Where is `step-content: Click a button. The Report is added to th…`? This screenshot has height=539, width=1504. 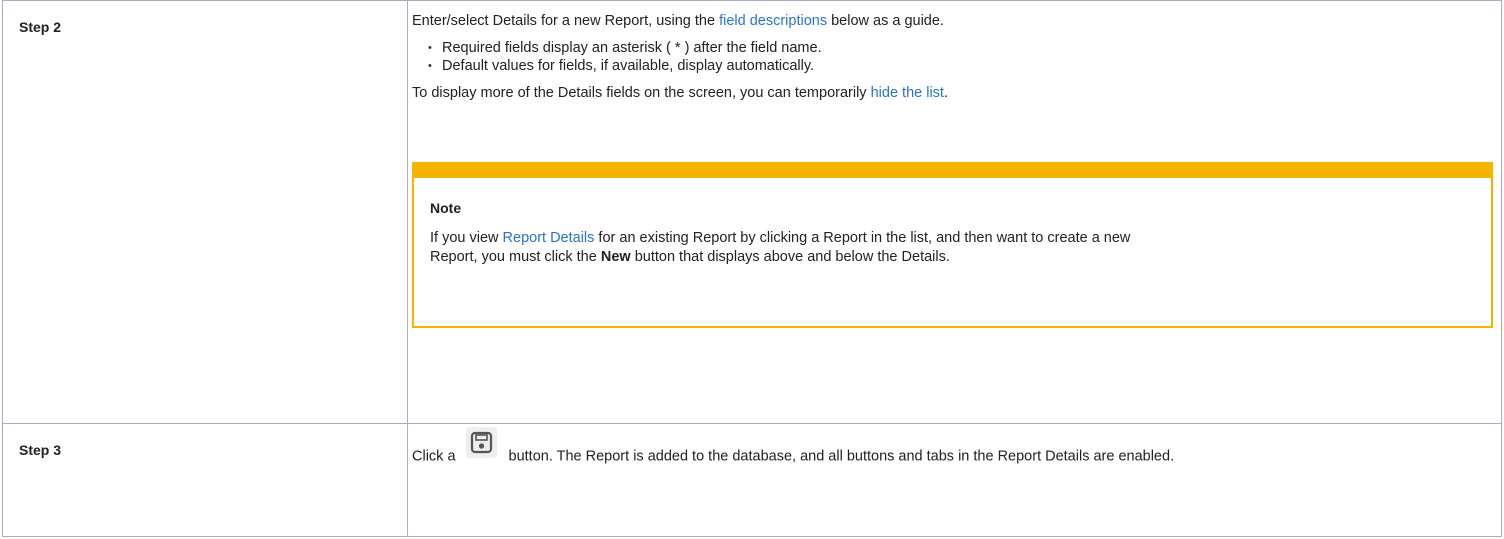 step-content: Click a button. The Report is added to th… is located at coordinates (954, 448).